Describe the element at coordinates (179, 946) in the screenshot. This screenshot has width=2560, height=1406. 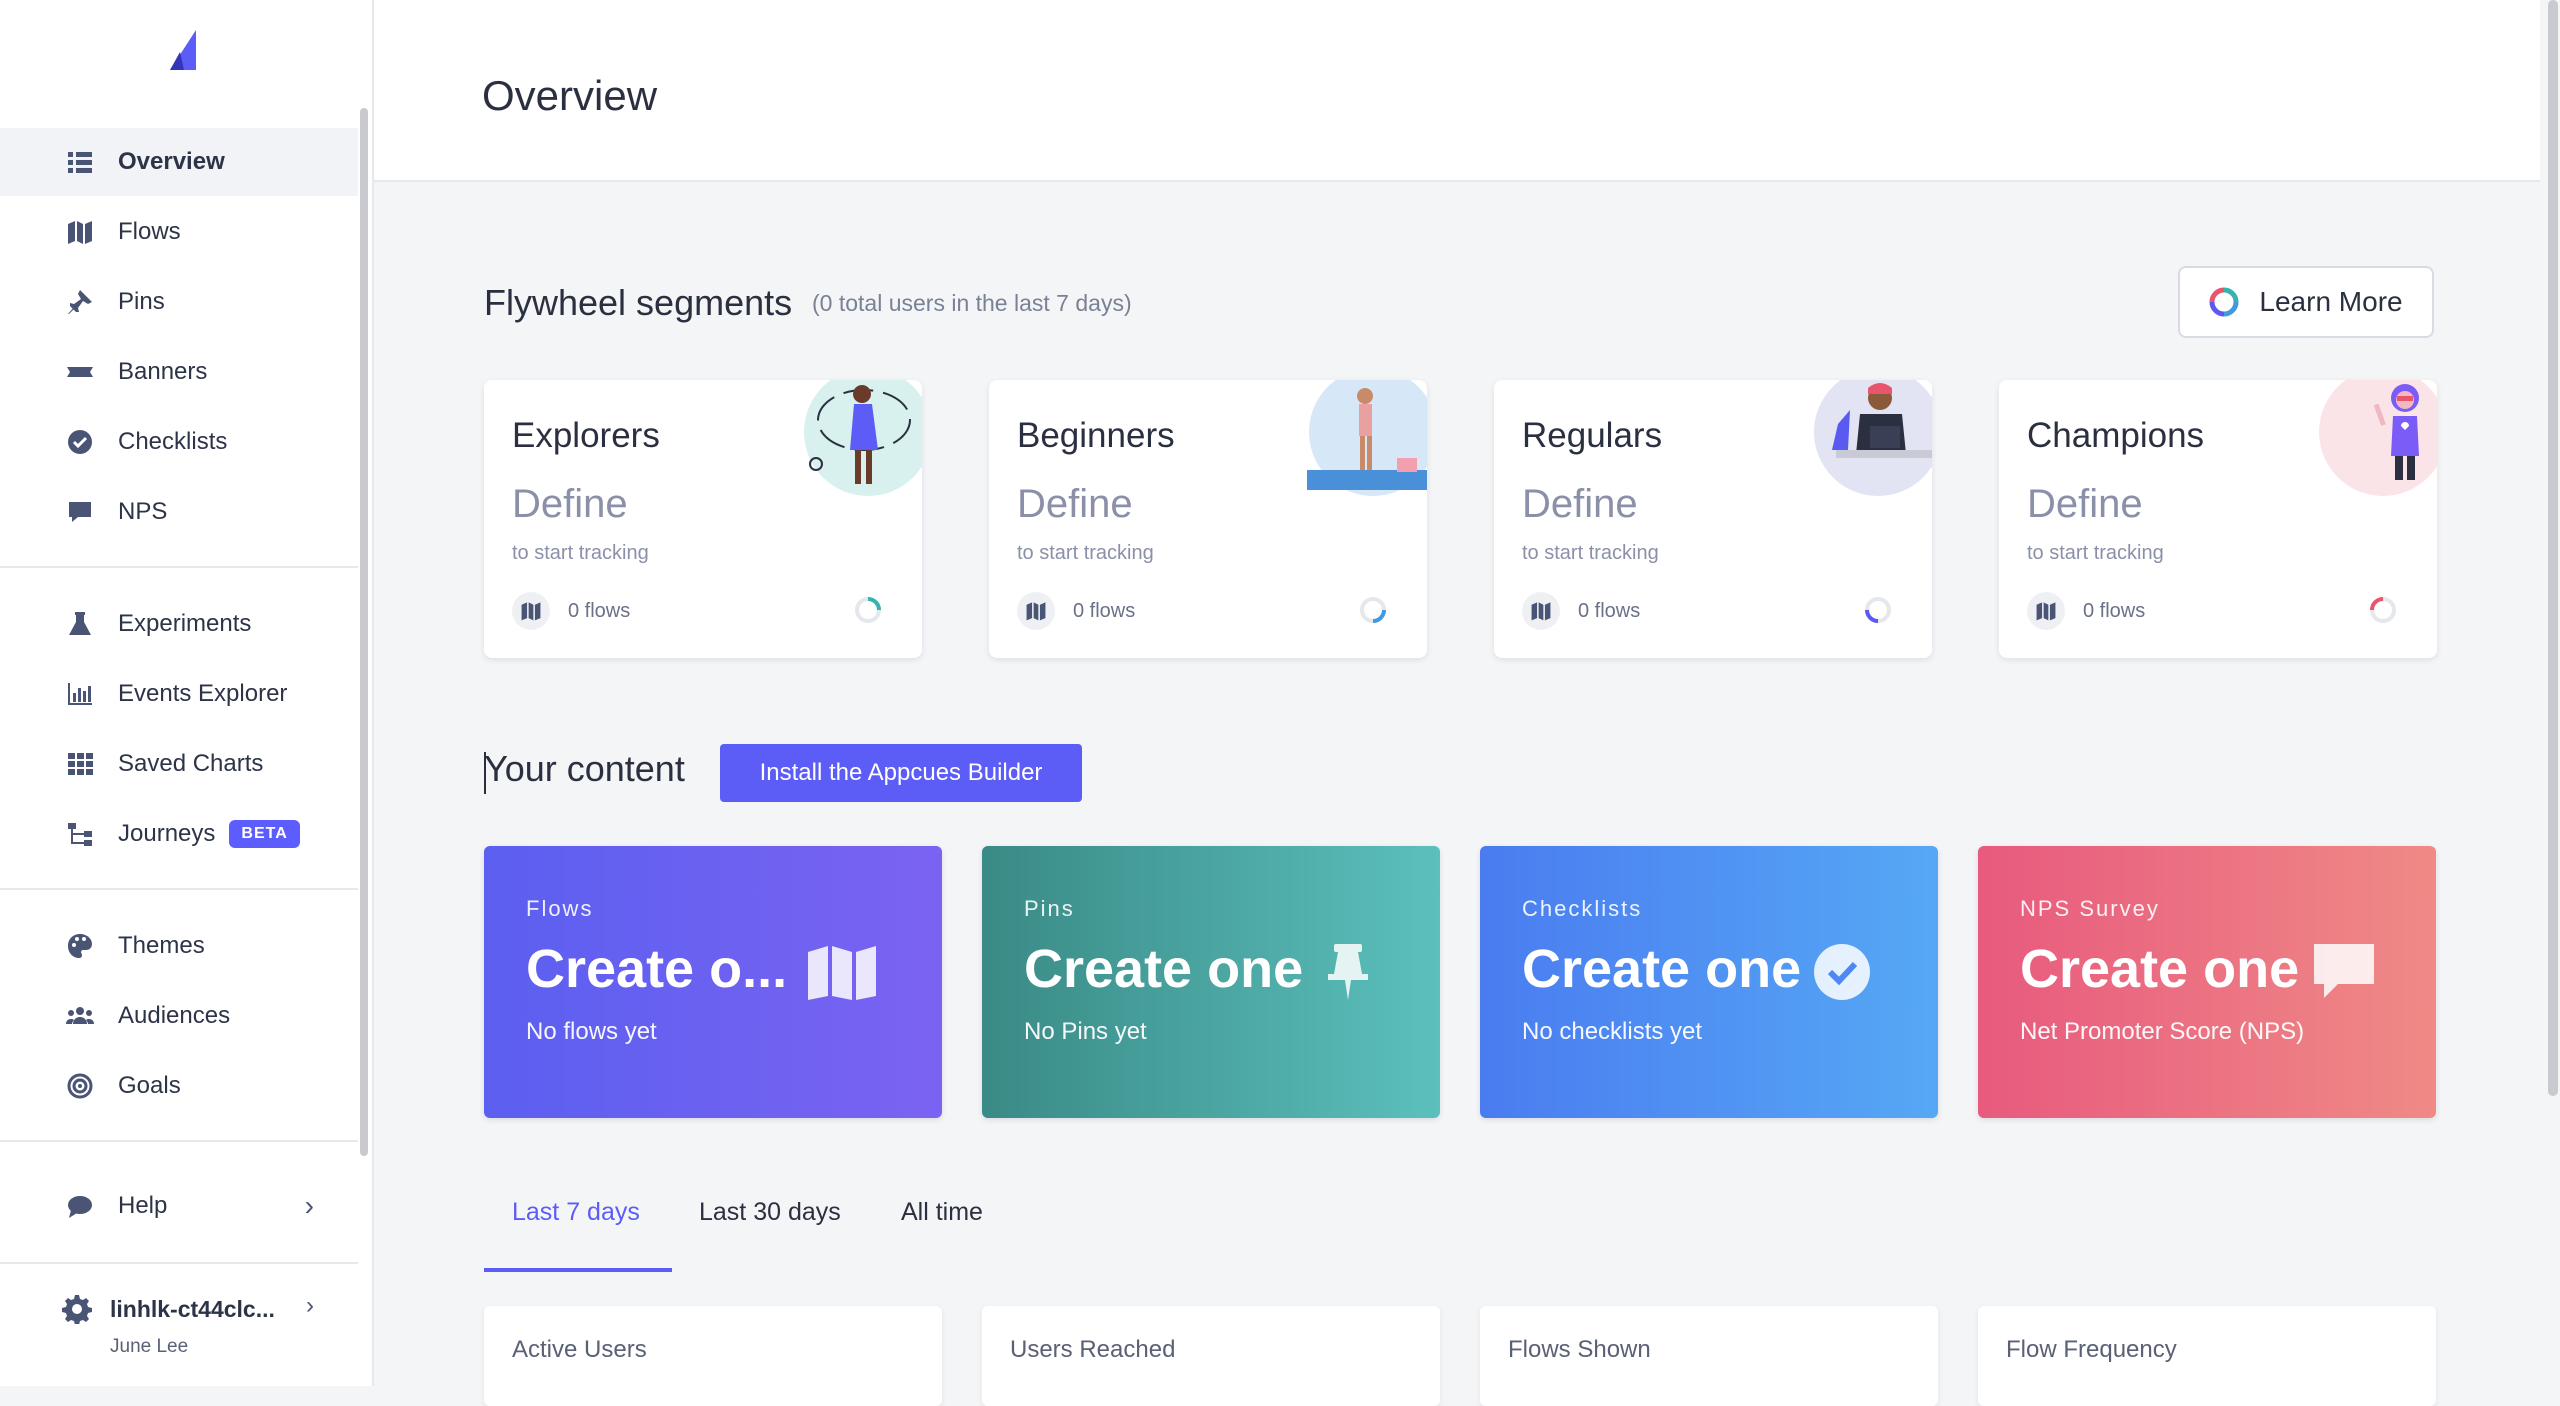
I see `sidebar-item-themes: Themes` at that location.